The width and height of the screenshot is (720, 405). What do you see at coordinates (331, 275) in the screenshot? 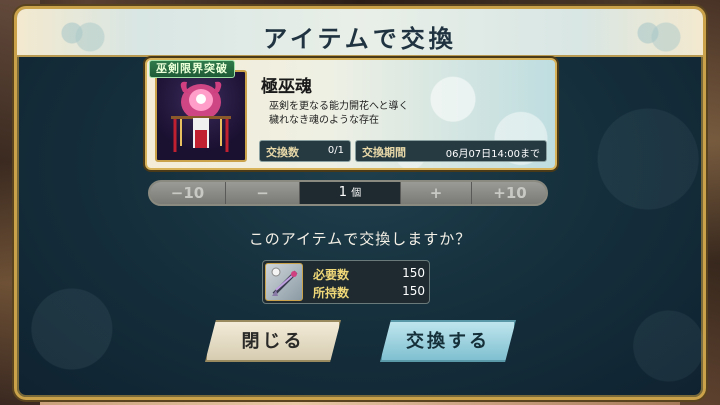
I see `required-label: 必要数` at bounding box center [331, 275].